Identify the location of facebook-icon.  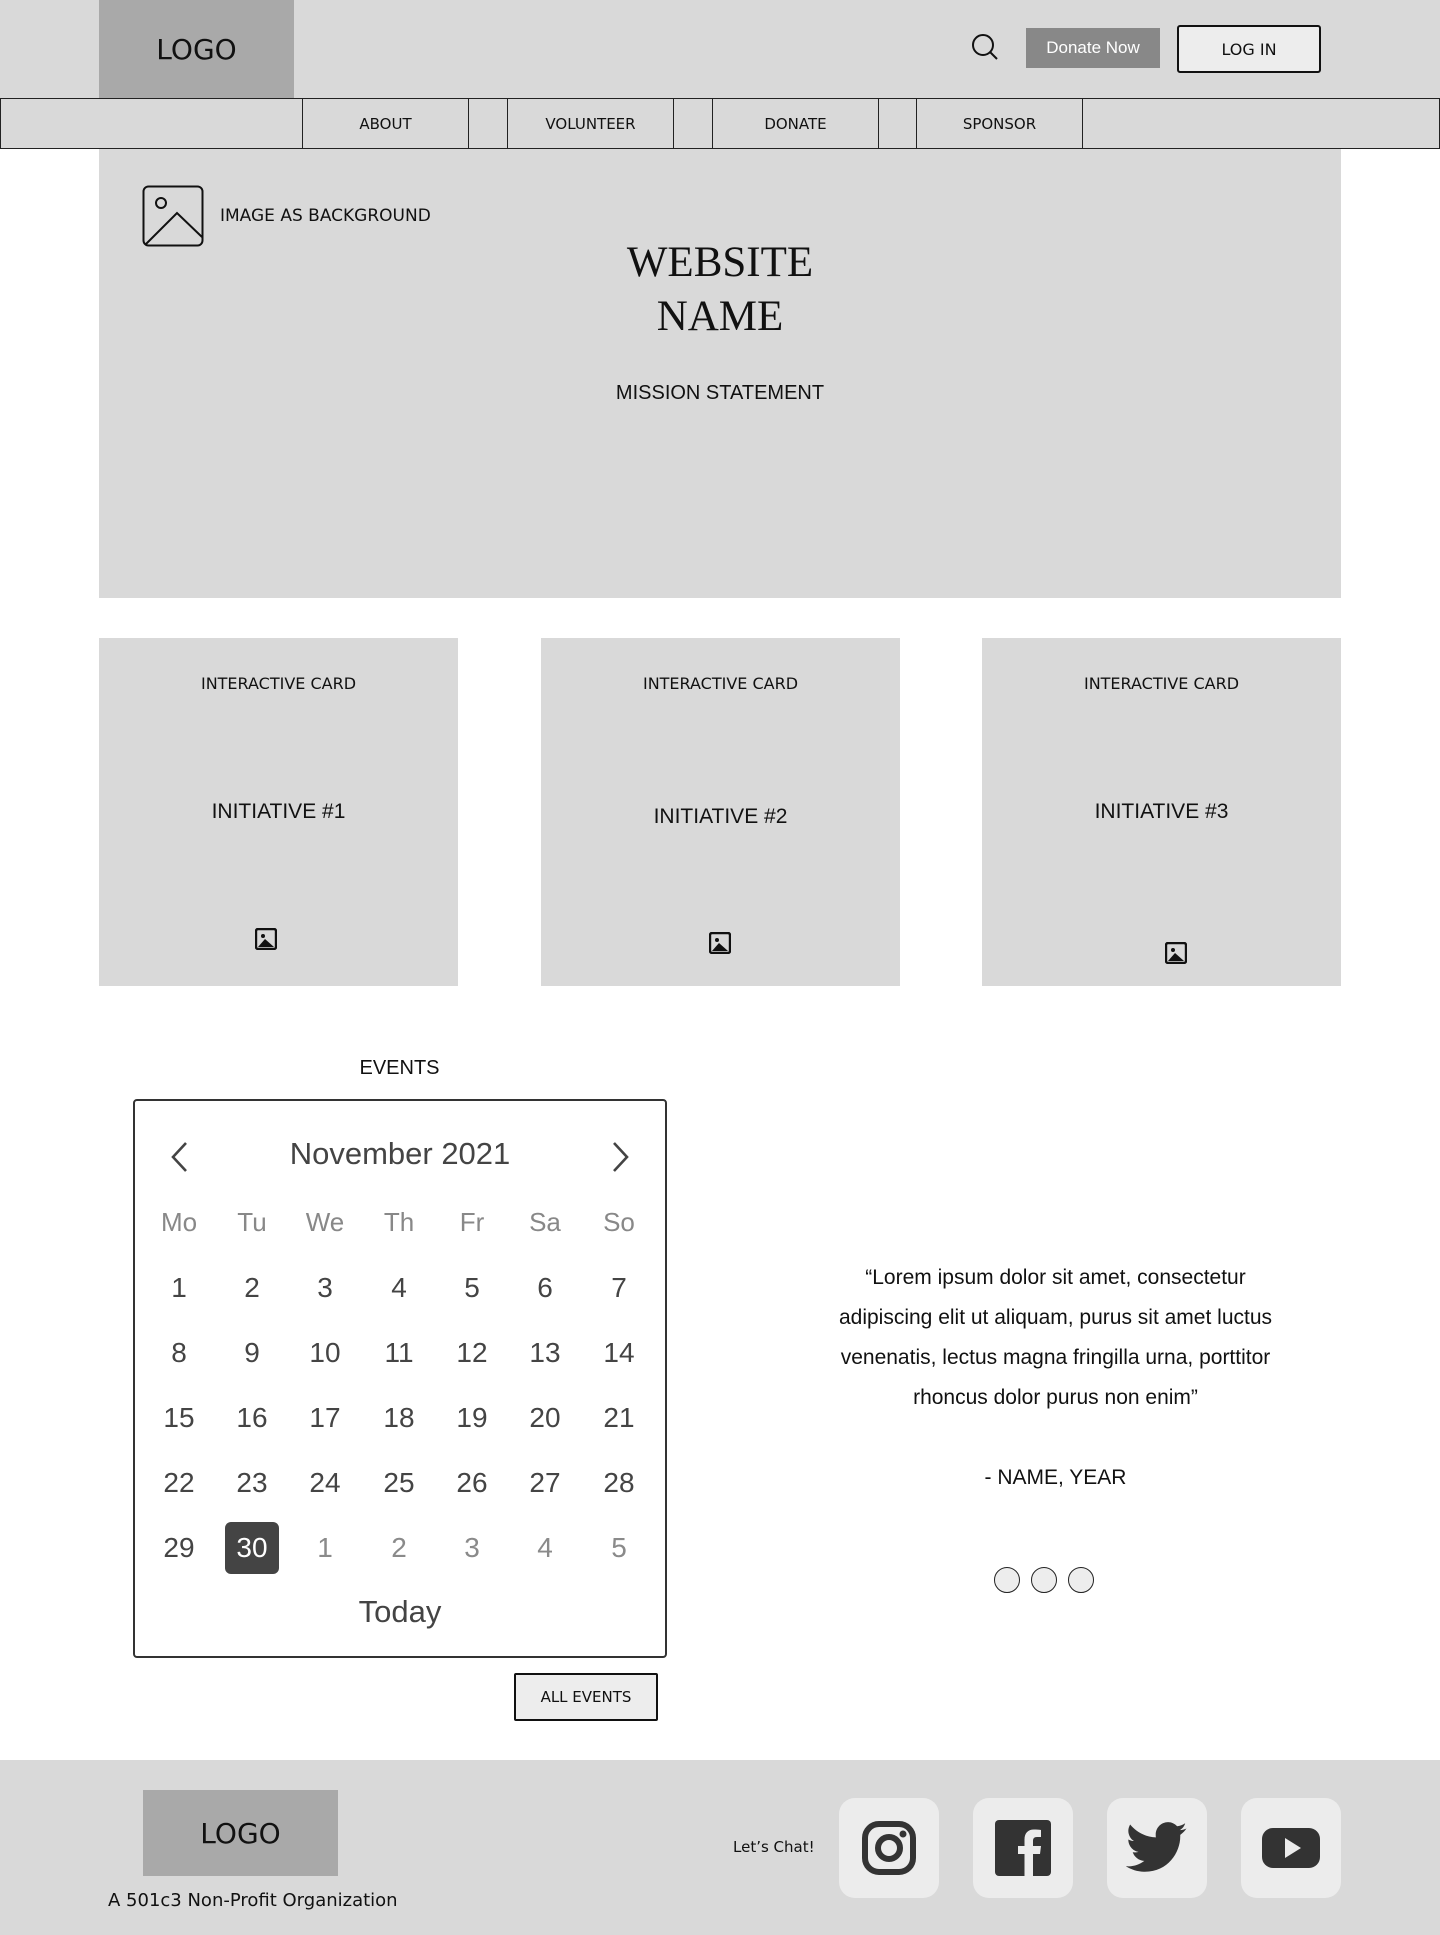
(1023, 1848).